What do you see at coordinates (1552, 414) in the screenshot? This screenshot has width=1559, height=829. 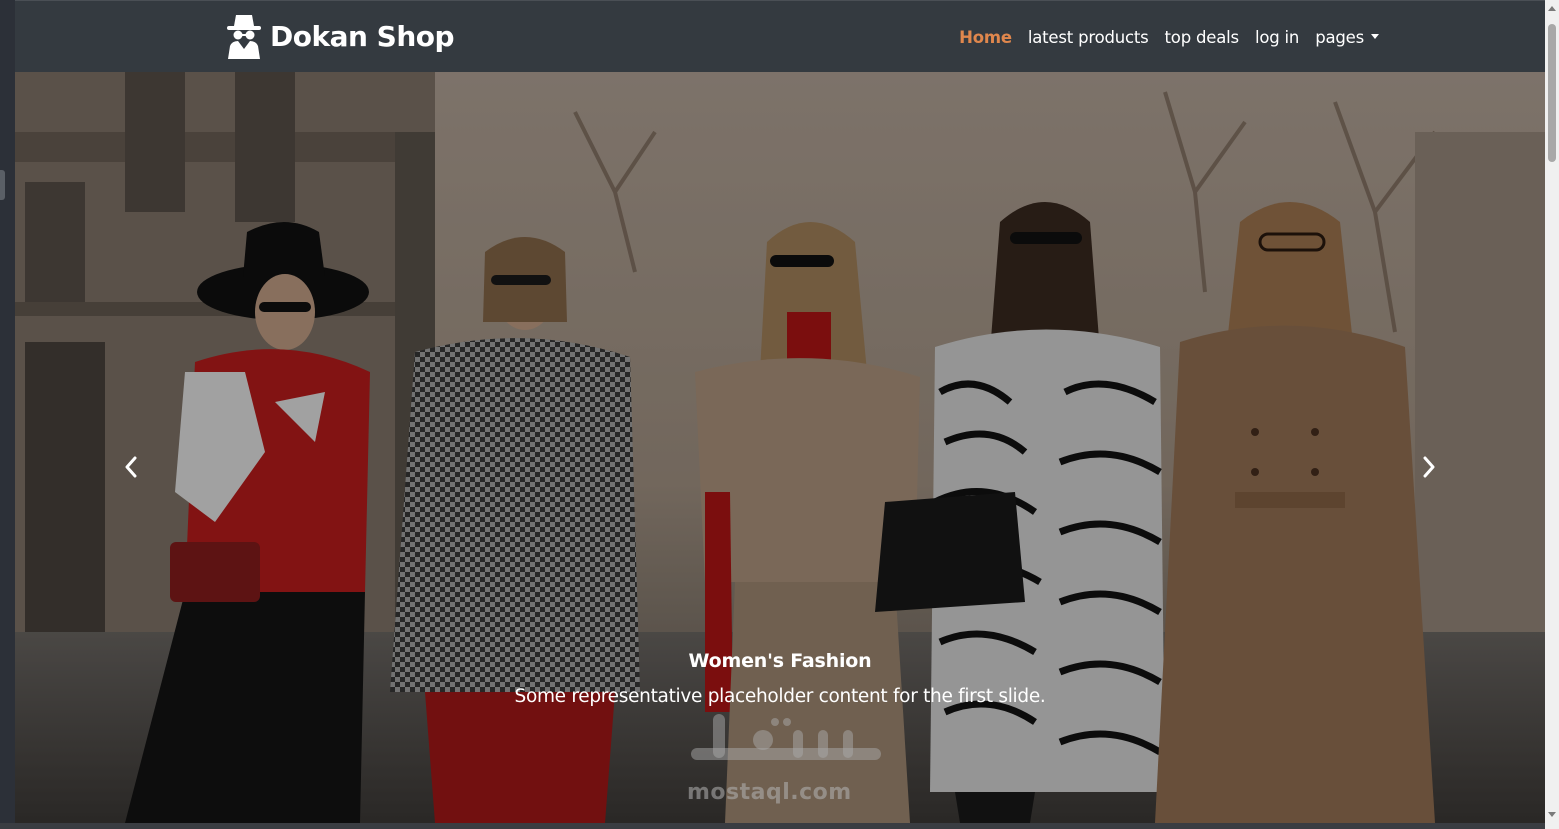 I see `vertical-scrollbar` at bounding box center [1552, 414].